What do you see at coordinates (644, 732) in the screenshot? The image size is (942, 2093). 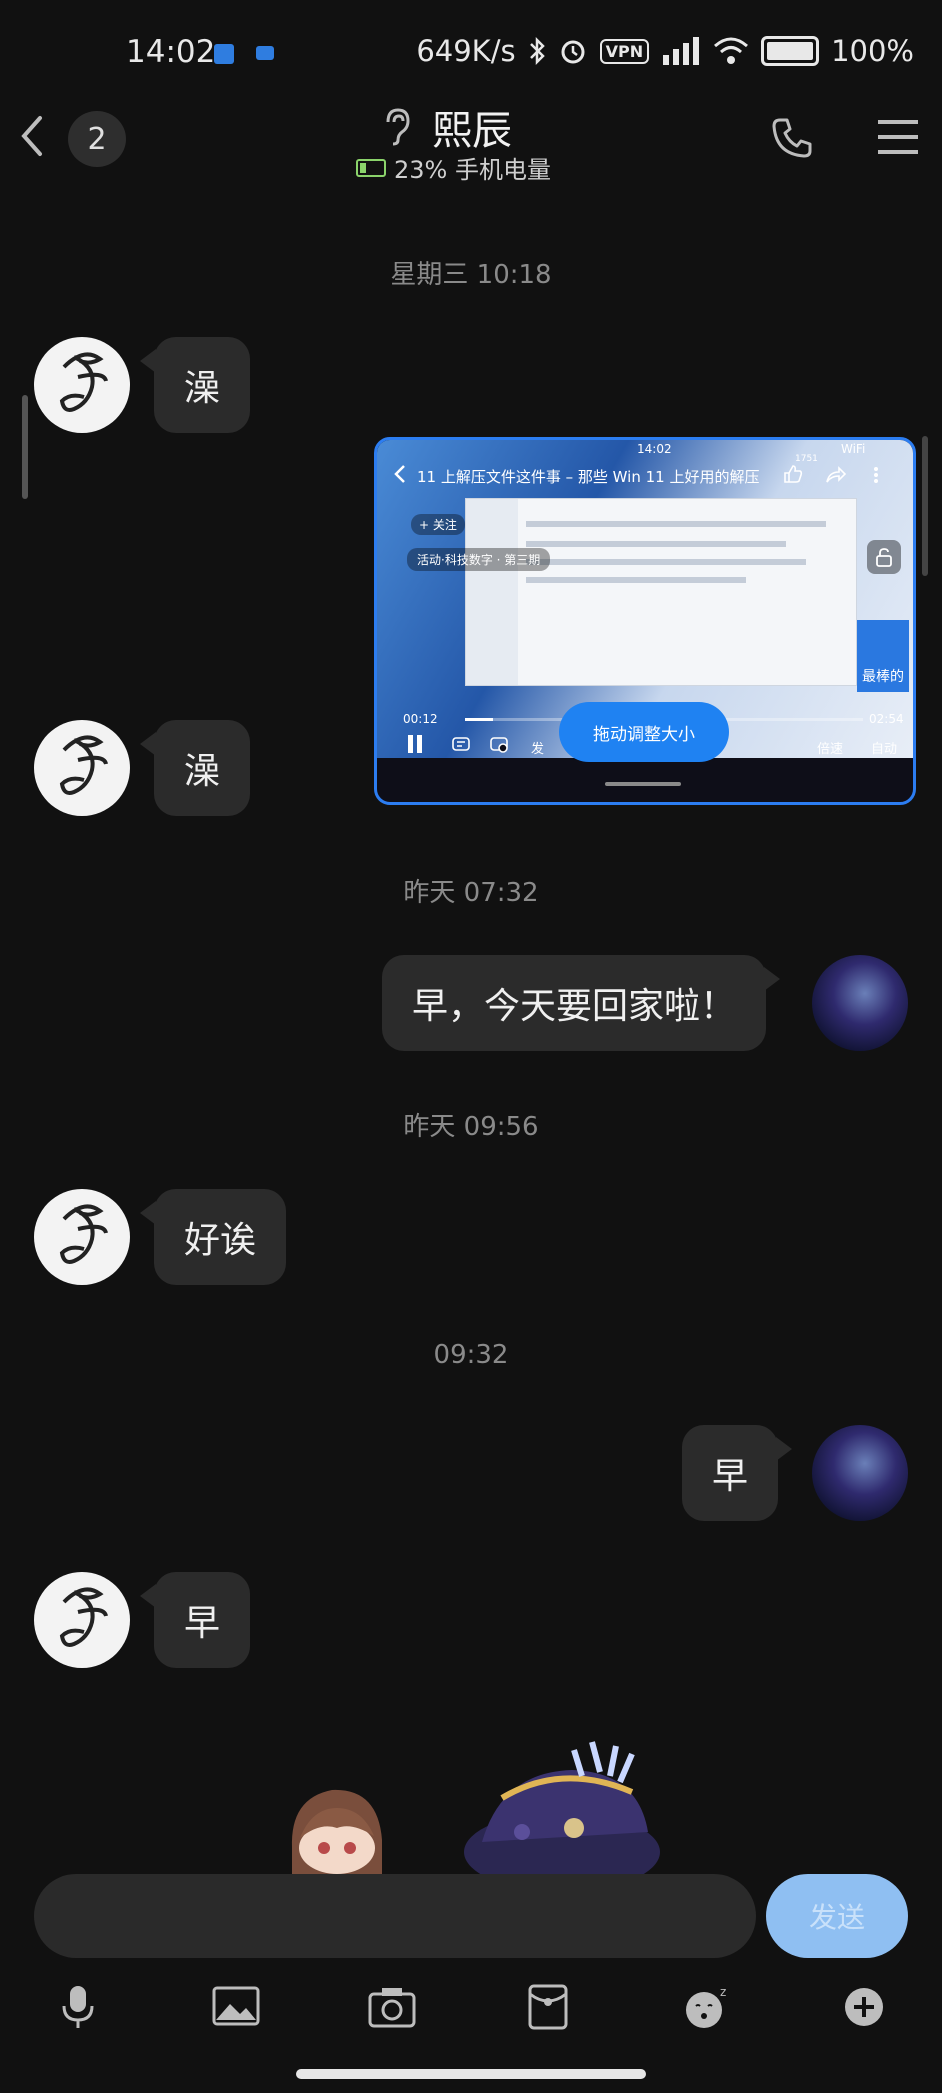 I see `resize-hint-button: 拖动调整大小` at bounding box center [644, 732].